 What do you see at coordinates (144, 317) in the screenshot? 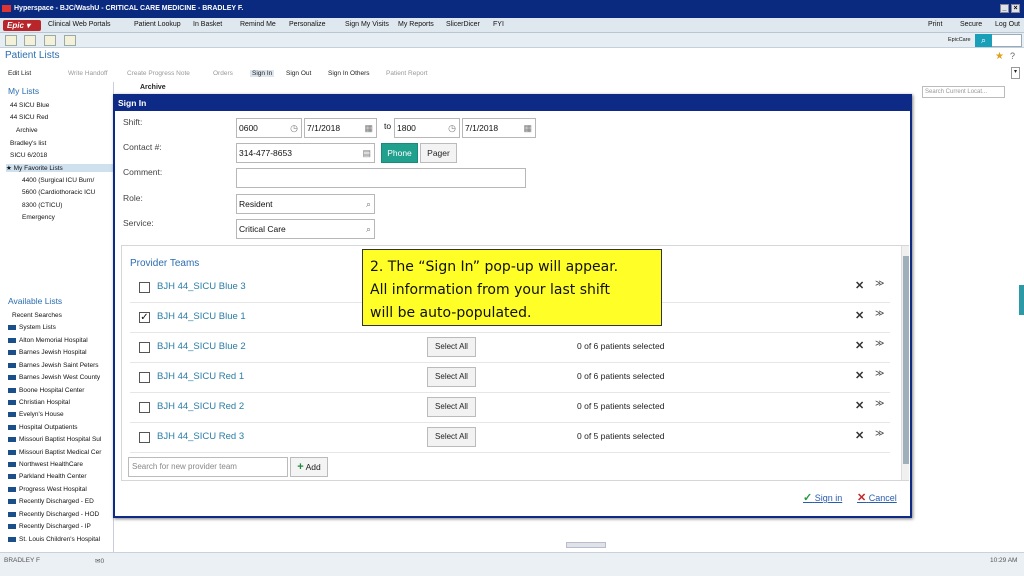
I see `team-checkbox-checked: ✓` at bounding box center [144, 317].